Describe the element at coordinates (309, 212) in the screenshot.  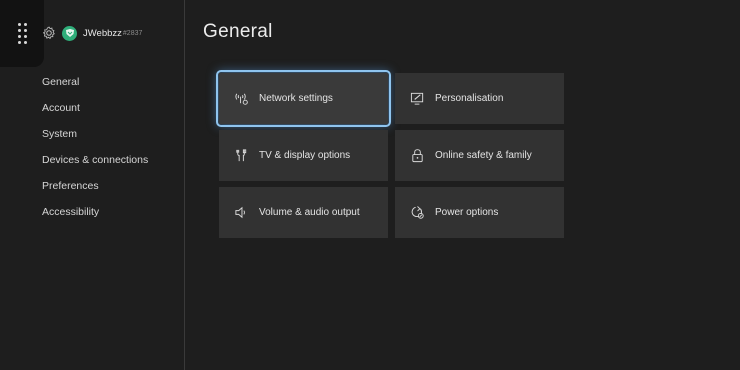
I see `tile-label: Volume & audio output` at that location.